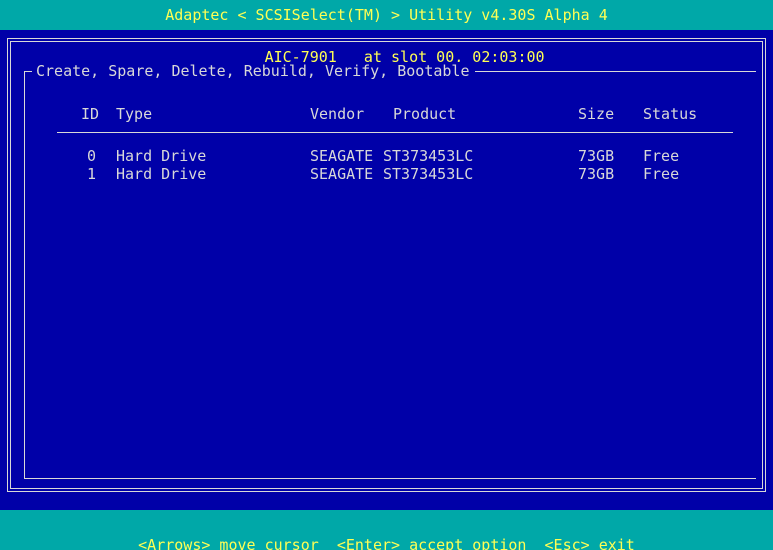  What do you see at coordinates (395, 132) in the screenshot?
I see `header-divider` at bounding box center [395, 132].